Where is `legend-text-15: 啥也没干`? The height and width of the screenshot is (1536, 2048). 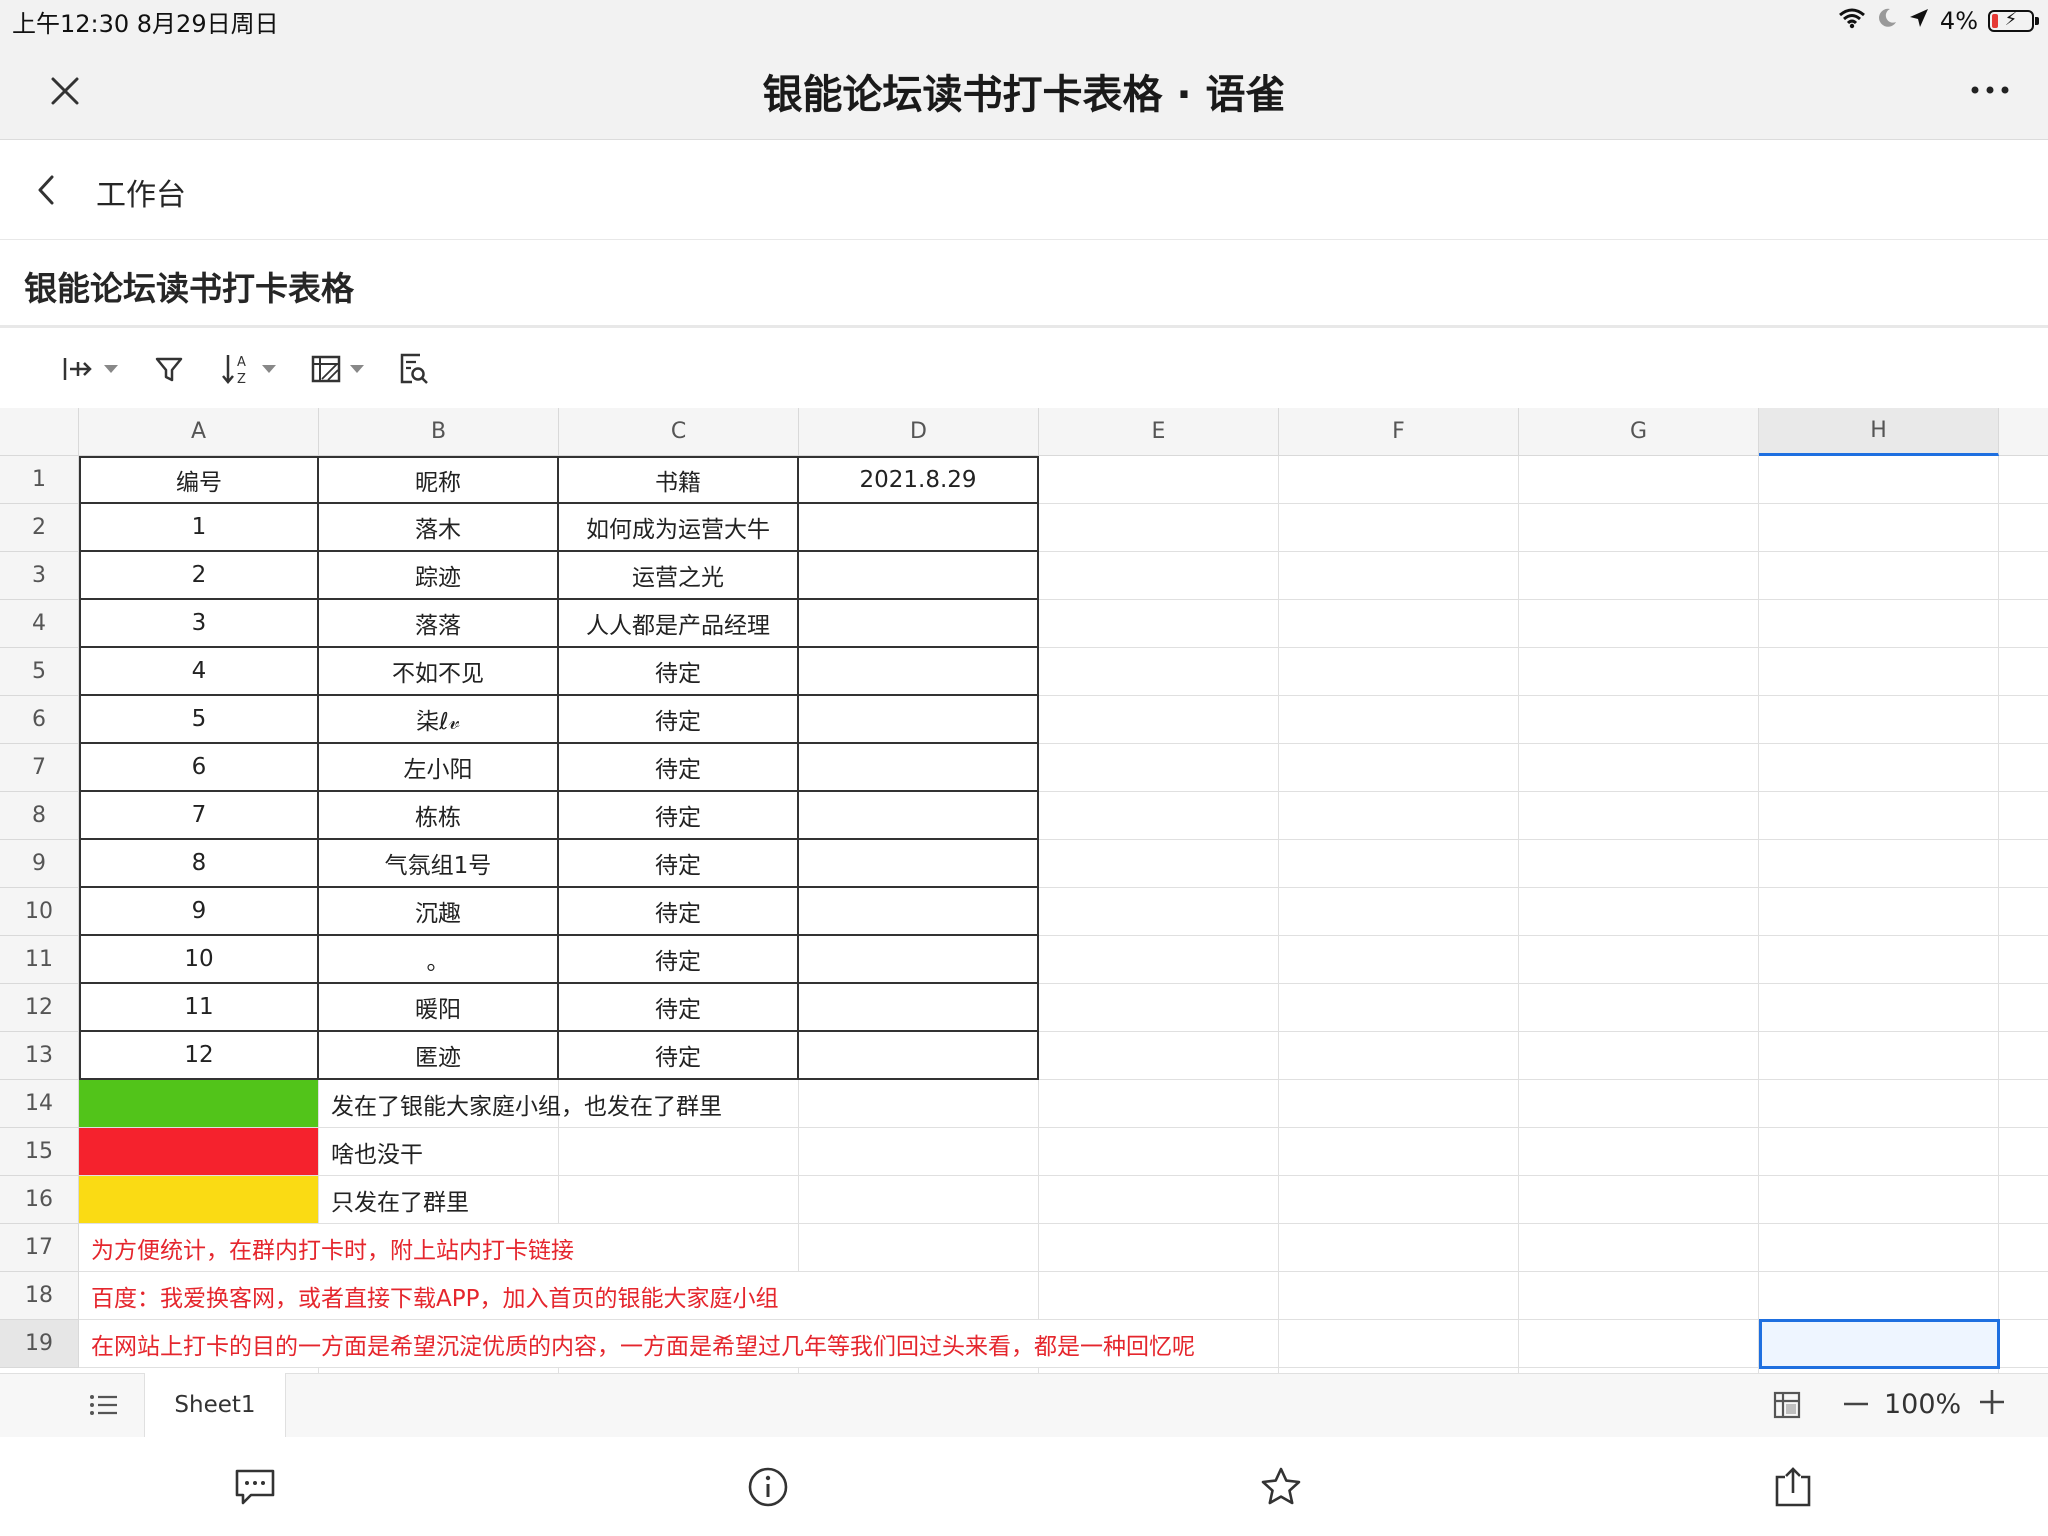
legend-text-15: 啥也没干 is located at coordinates (439, 1152).